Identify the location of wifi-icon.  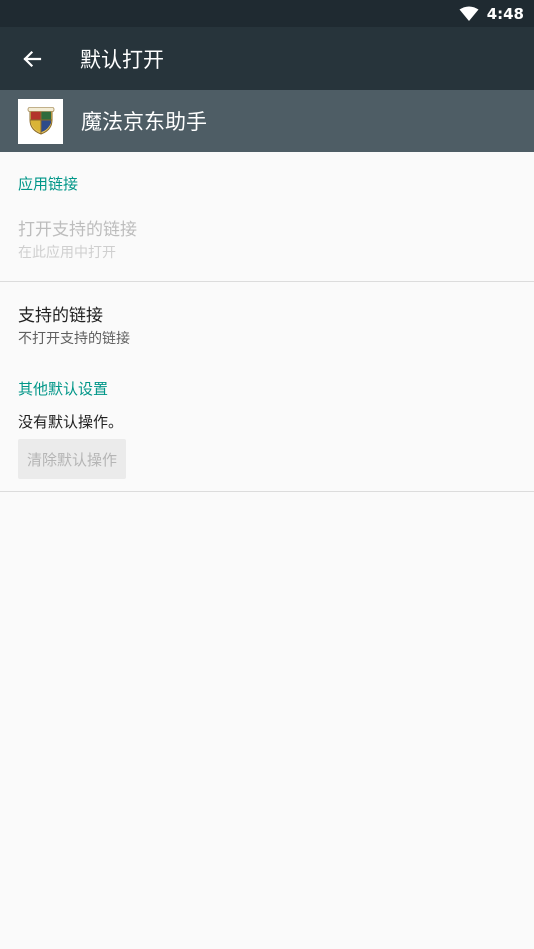
(469, 13).